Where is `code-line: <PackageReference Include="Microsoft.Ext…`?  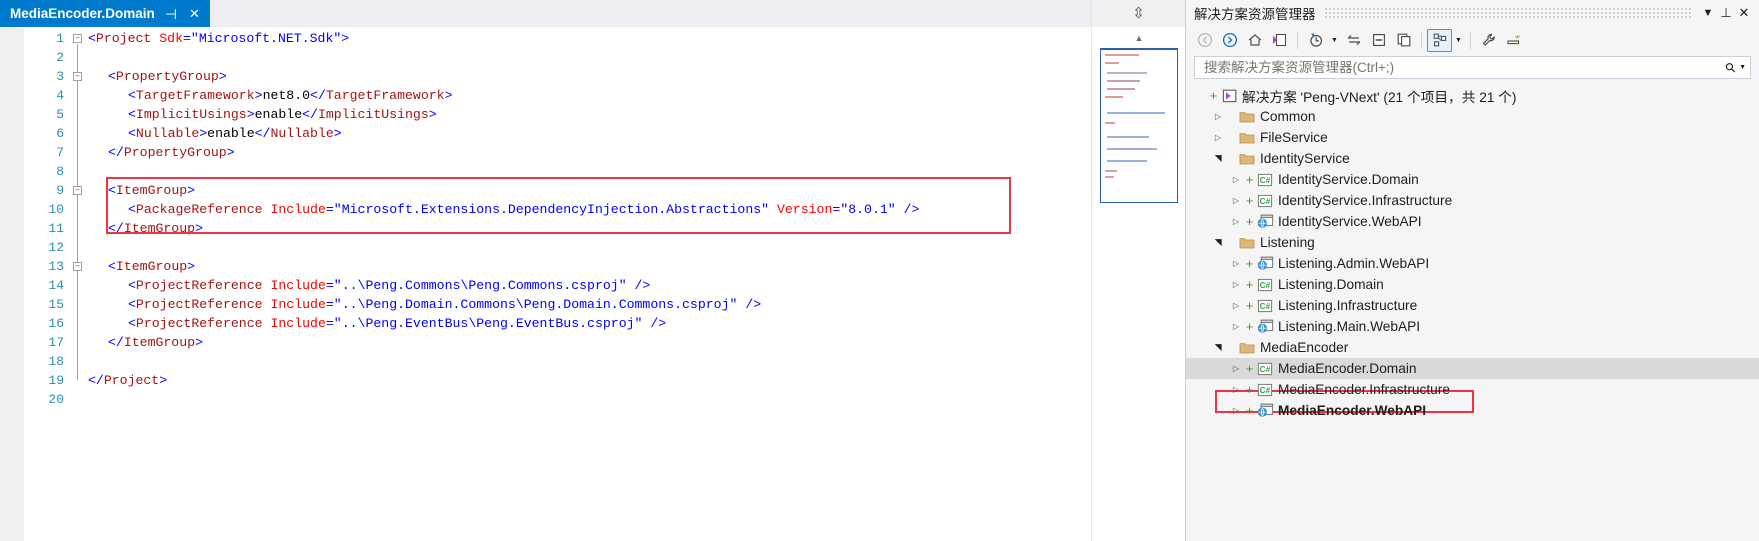
code-line: <PackageReference Include="Microsoft.Ext… is located at coordinates (636, 209).